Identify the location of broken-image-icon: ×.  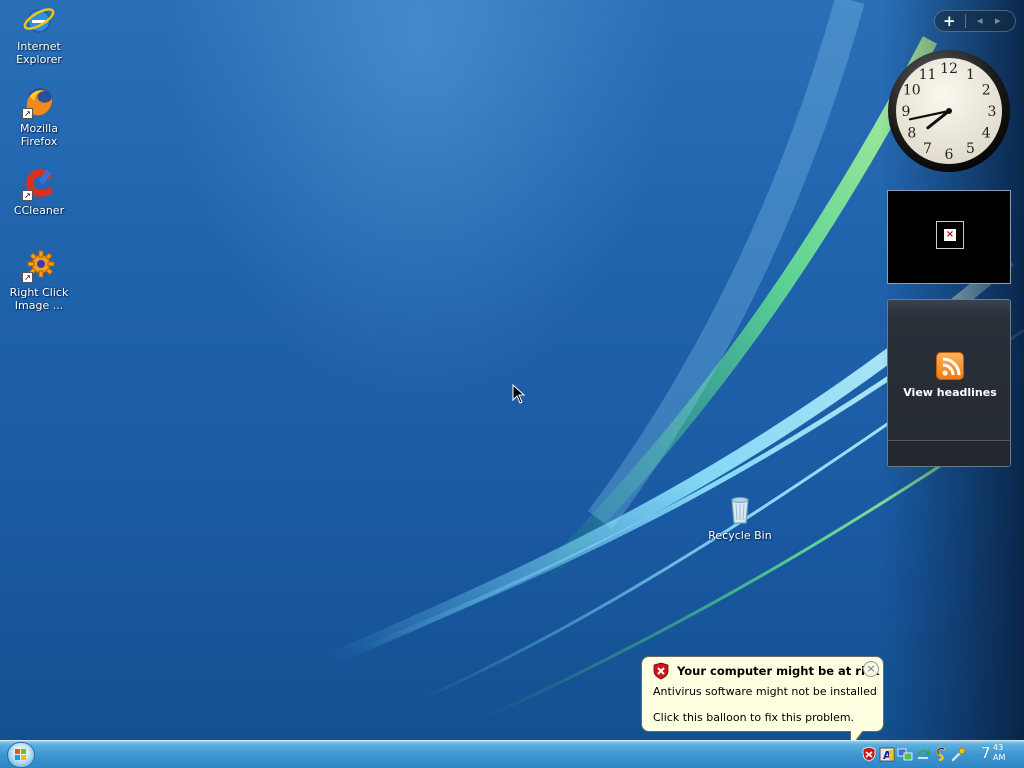
(950, 235).